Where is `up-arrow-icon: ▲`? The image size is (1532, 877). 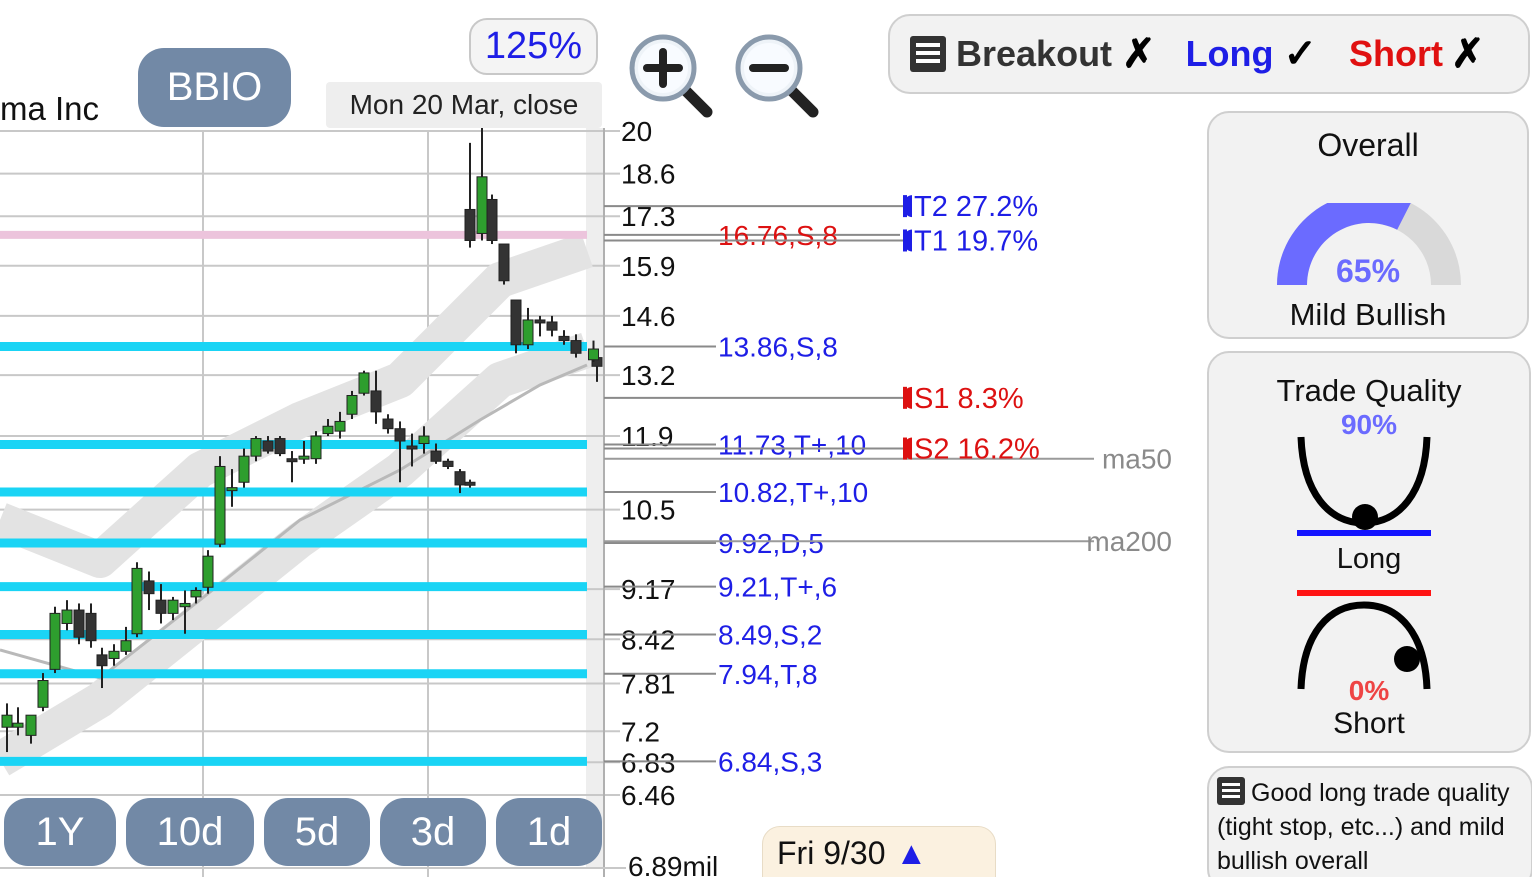
up-arrow-icon: ▲ is located at coordinates (911, 853).